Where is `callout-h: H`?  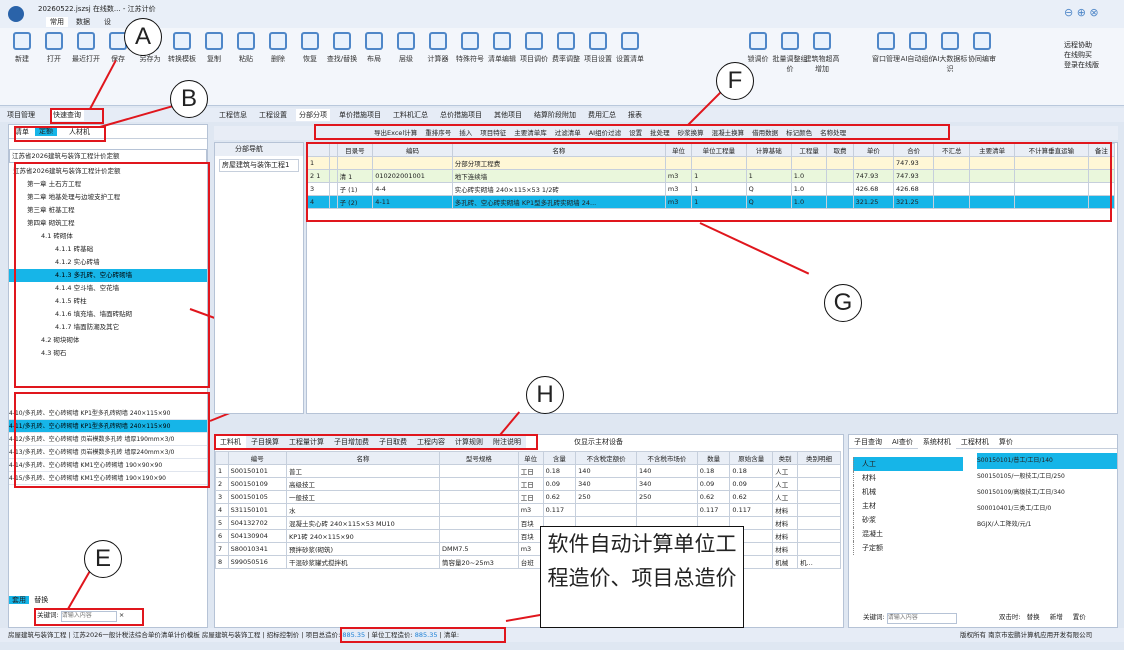 callout-h: H is located at coordinates (545, 395).